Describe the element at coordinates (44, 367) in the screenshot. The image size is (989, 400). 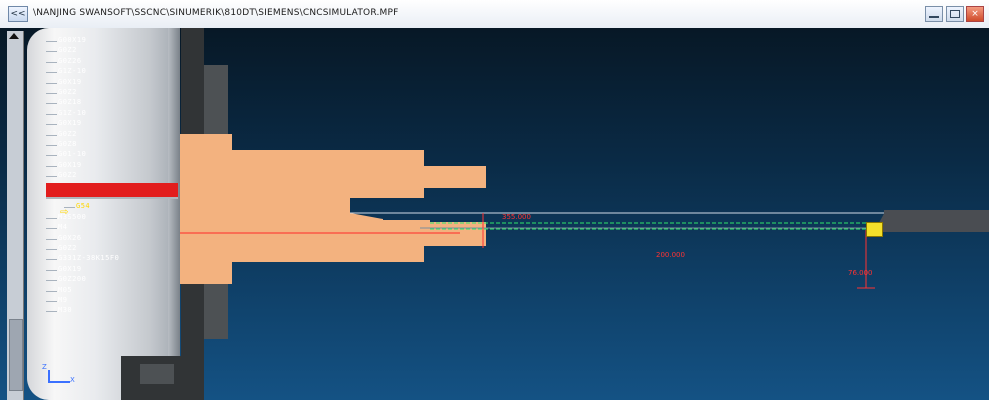
I see `axis-z-label: Z` at that location.